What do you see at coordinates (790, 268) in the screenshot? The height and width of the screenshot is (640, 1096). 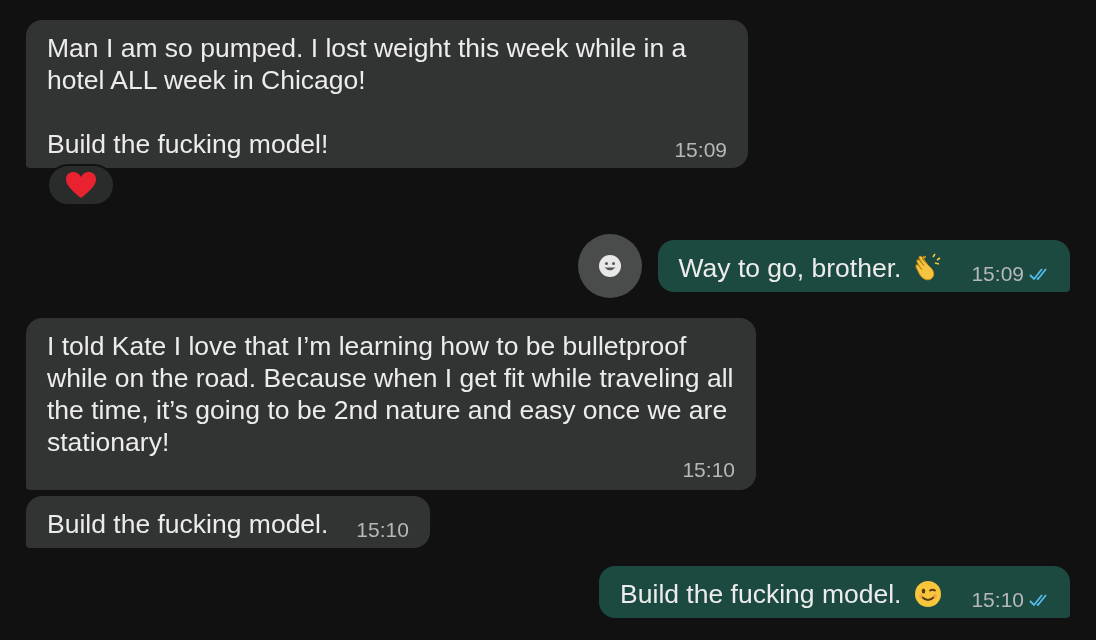 I see `message-text: Way to go, brother.` at bounding box center [790, 268].